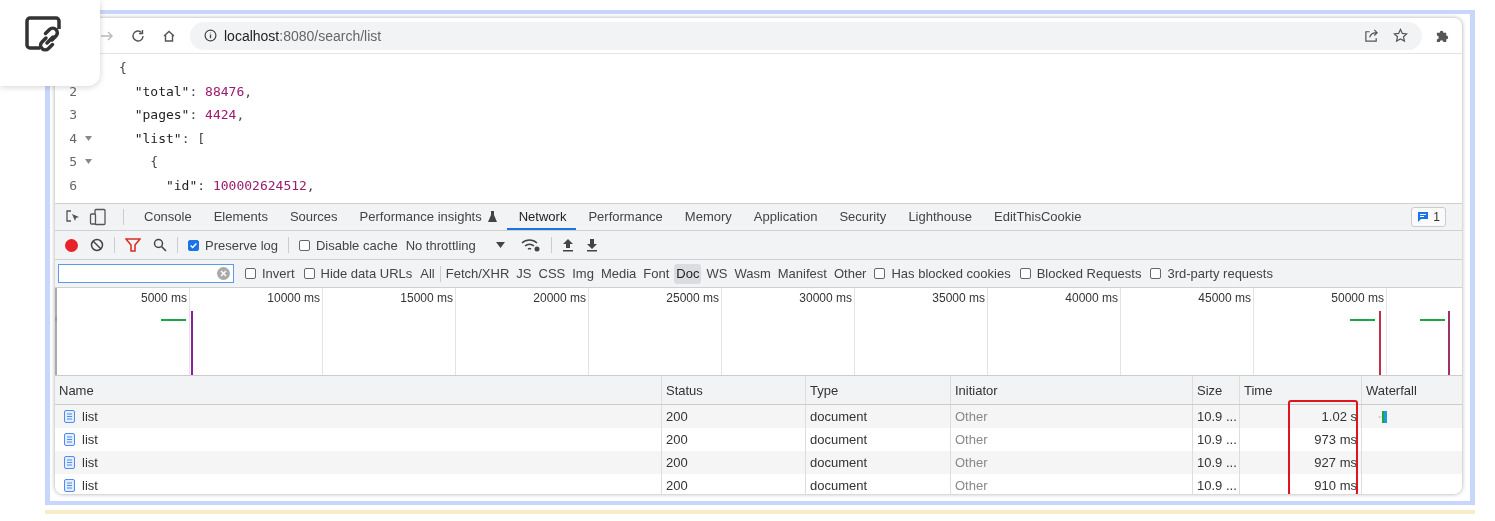 The width and height of the screenshot is (1495, 521). What do you see at coordinates (1211, 273) in the screenshot?
I see `filter-checkbox: 3rd-party requests` at bounding box center [1211, 273].